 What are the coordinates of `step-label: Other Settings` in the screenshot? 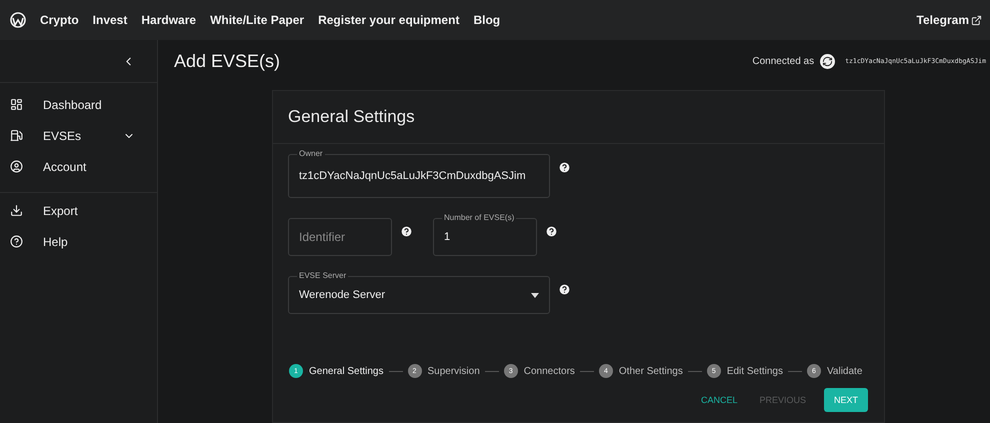 It's located at (650, 371).